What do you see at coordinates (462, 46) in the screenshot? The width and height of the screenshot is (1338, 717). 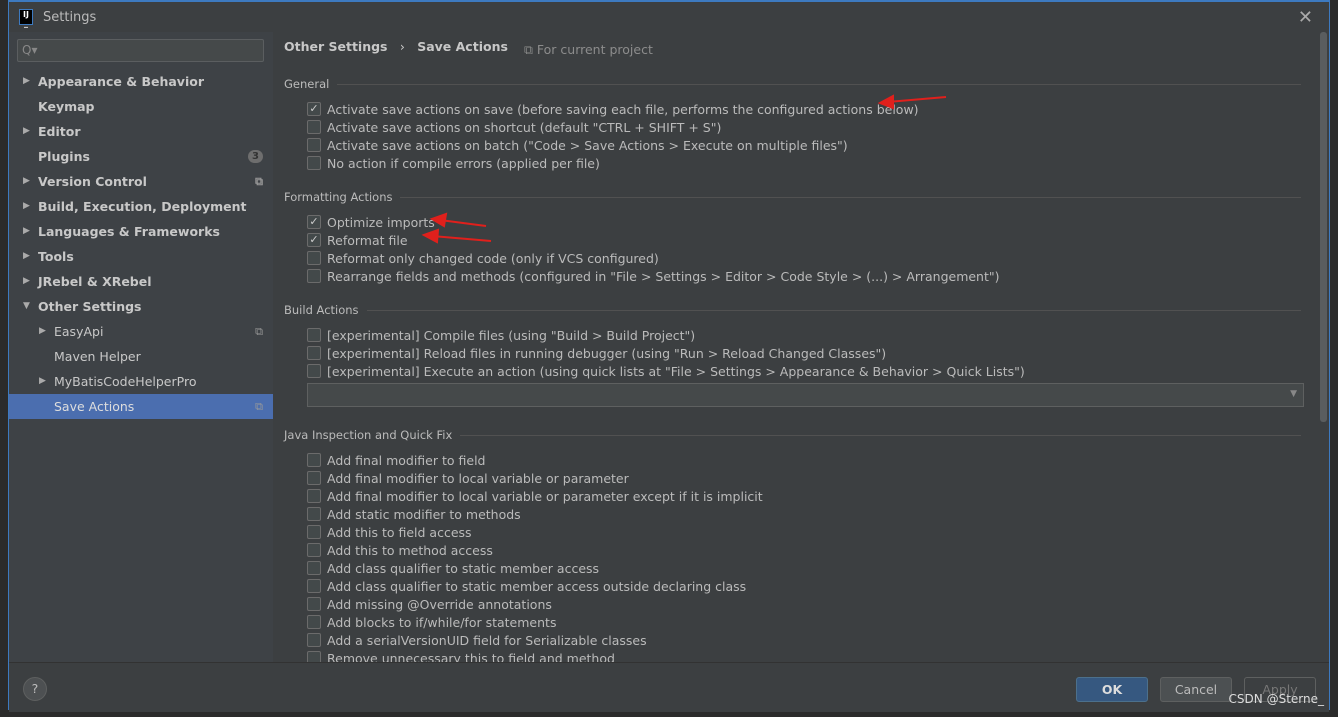 I see `breadcrumb-current: Save Actions` at bounding box center [462, 46].